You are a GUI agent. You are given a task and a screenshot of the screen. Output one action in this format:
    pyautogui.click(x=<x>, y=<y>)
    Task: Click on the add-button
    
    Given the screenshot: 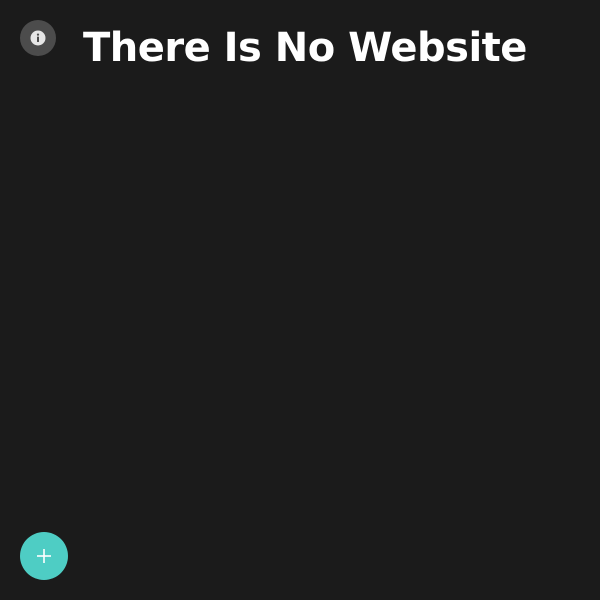 What is the action you would take?
    pyautogui.click(x=44, y=556)
    